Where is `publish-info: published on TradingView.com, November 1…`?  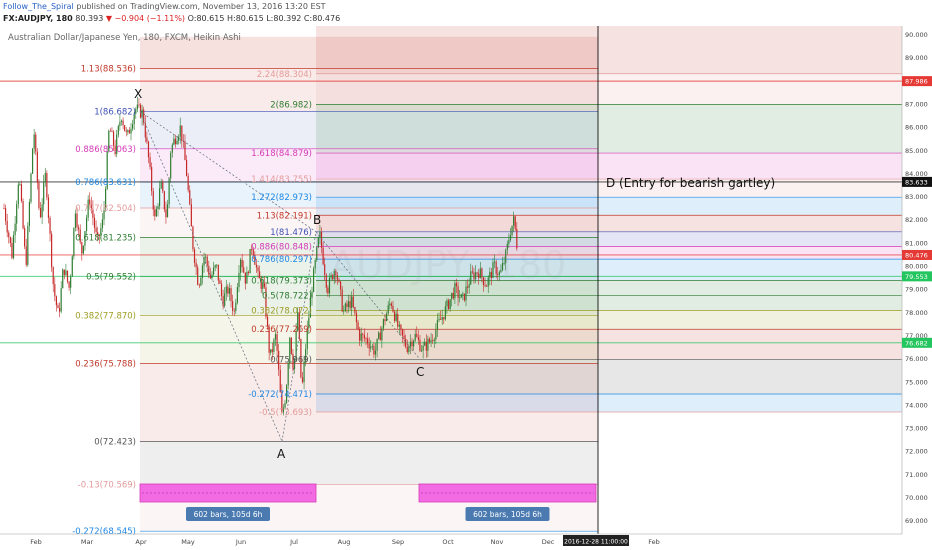 publish-info: published on TradingView.com, November 1… is located at coordinates (201, 6).